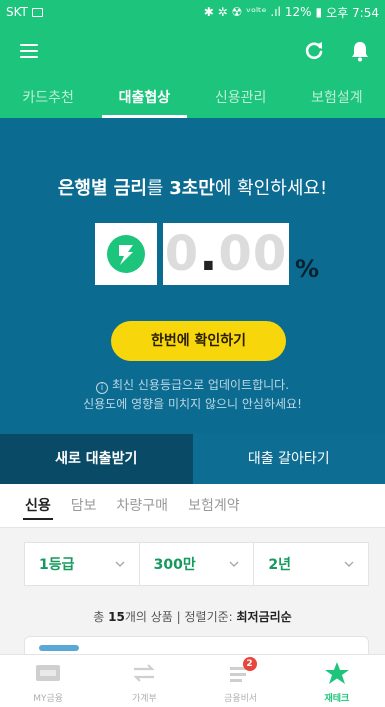 The image size is (385, 707). Describe the element at coordinates (143, 506) in the screenshot. I see `tab-car-loan: 차량구매` at that location.